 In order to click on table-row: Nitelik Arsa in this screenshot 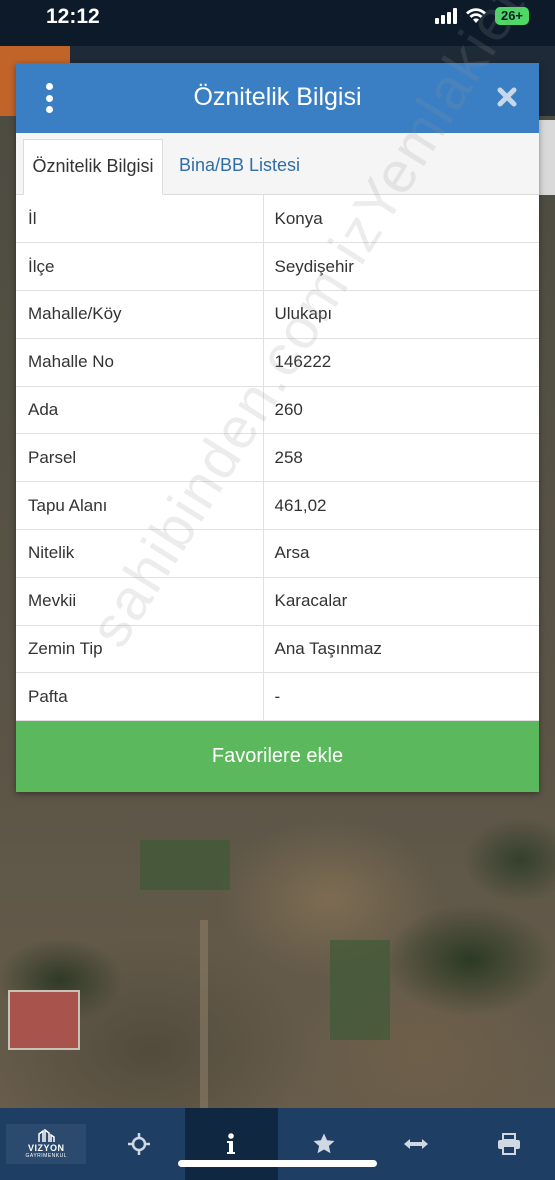, I will do `click(277, 553)`.